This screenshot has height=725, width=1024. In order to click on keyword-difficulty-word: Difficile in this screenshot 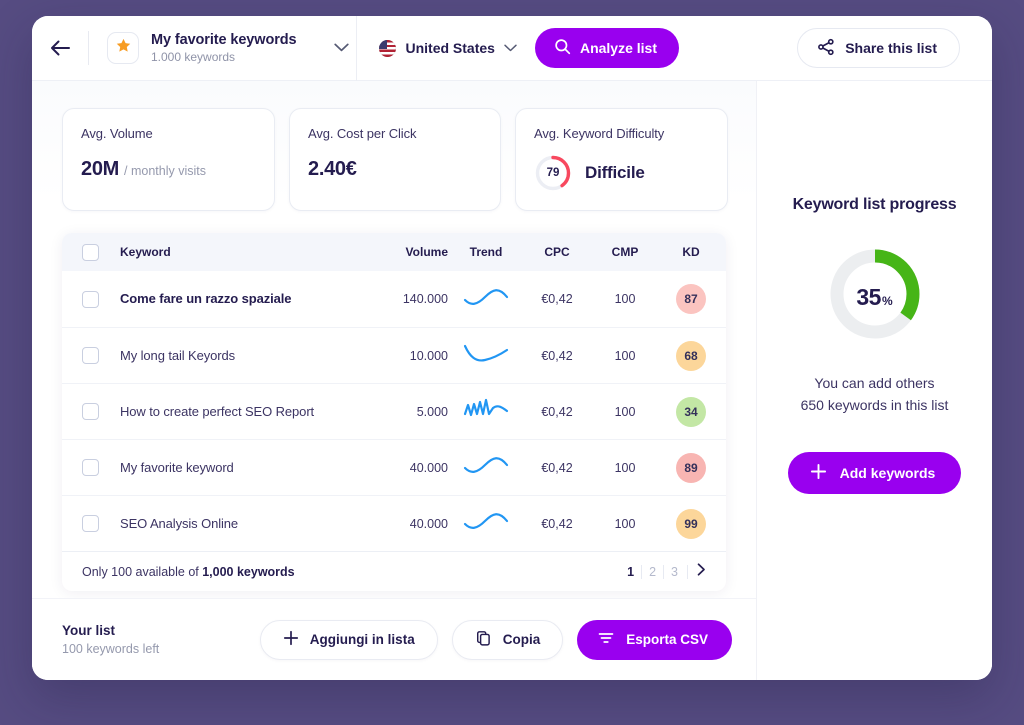, I will do `click(615, 172)`.